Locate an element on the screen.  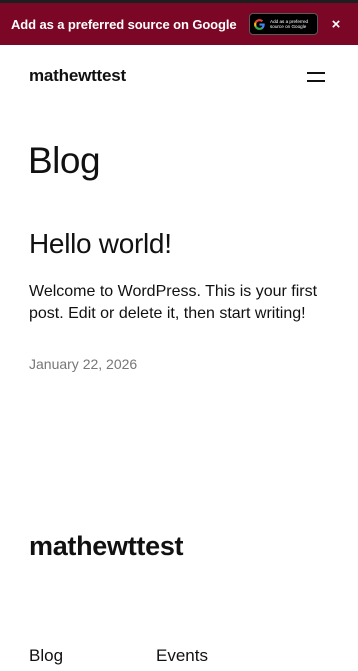
google-preferred-source-badge: Add as a preferred source on Google is located at coordinates (283, 24).